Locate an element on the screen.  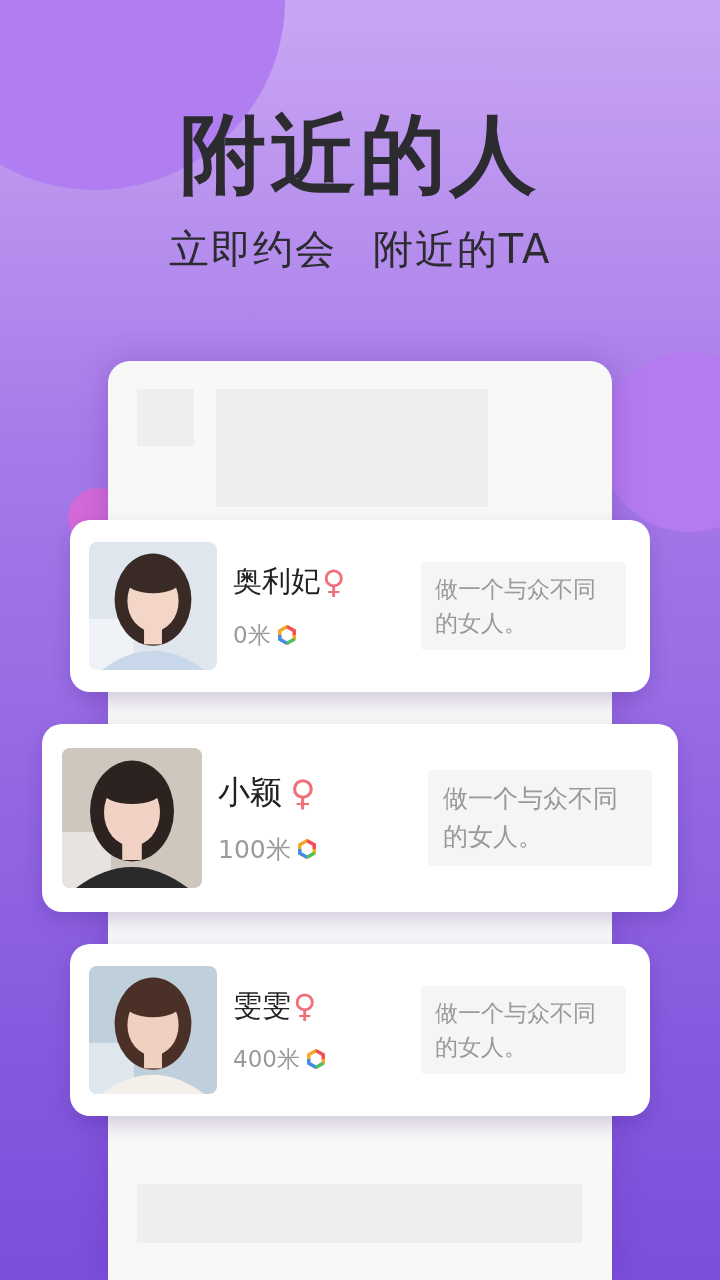
distance: 400米 is located at coordinates (266, 1059).